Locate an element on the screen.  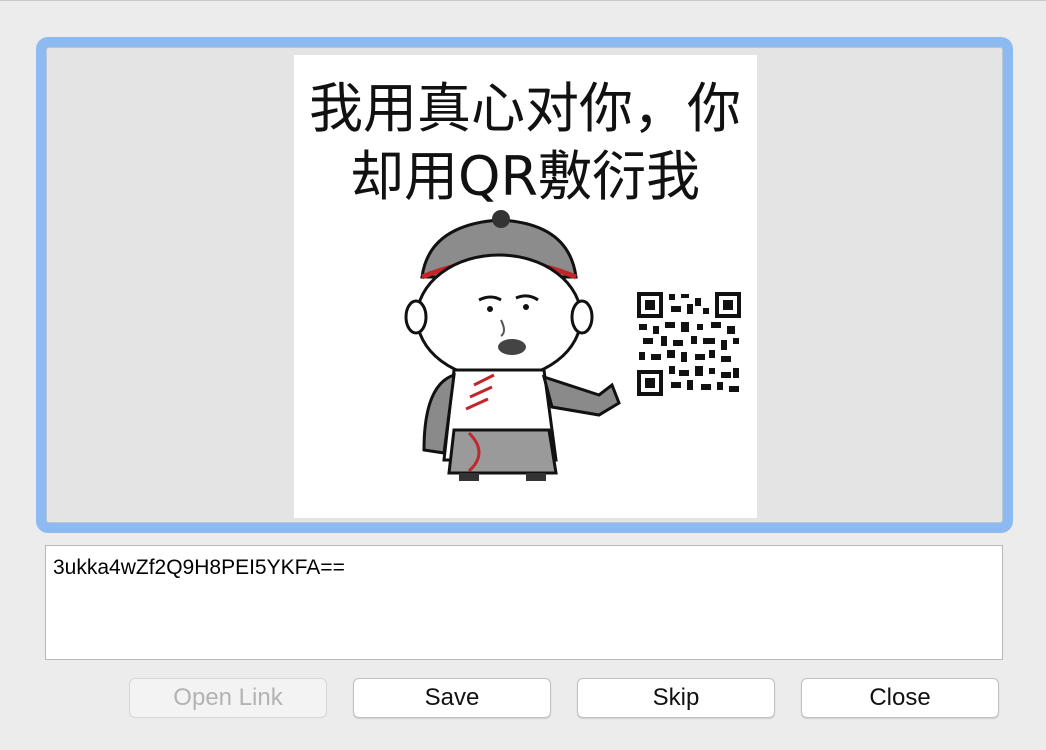
decoded-result-field: 3ukka4wZf2Q9H8PEI5YKFA== is located at coordinates (524, 602).